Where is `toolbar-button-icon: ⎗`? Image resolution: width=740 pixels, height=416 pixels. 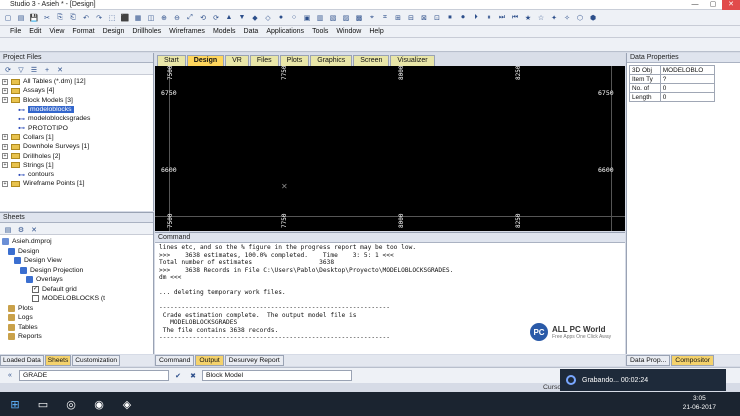 toolbar-button-icon: ⎗ is located at coordinates (73, 18).